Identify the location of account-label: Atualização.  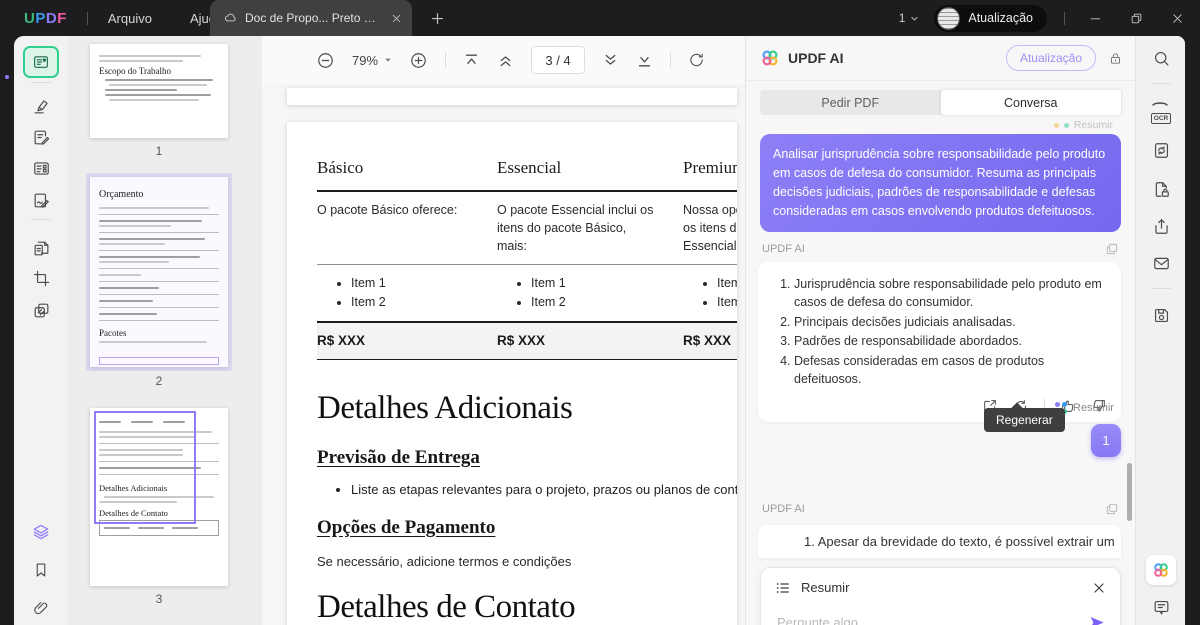
(1000, 18).